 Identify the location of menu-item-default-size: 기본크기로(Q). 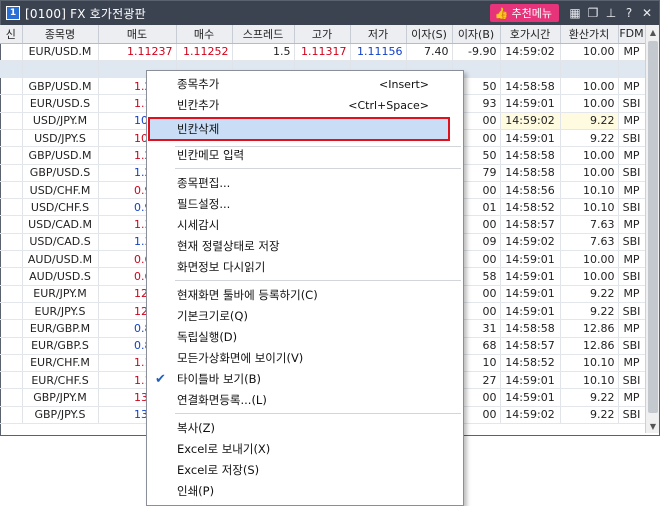
(305, 316).